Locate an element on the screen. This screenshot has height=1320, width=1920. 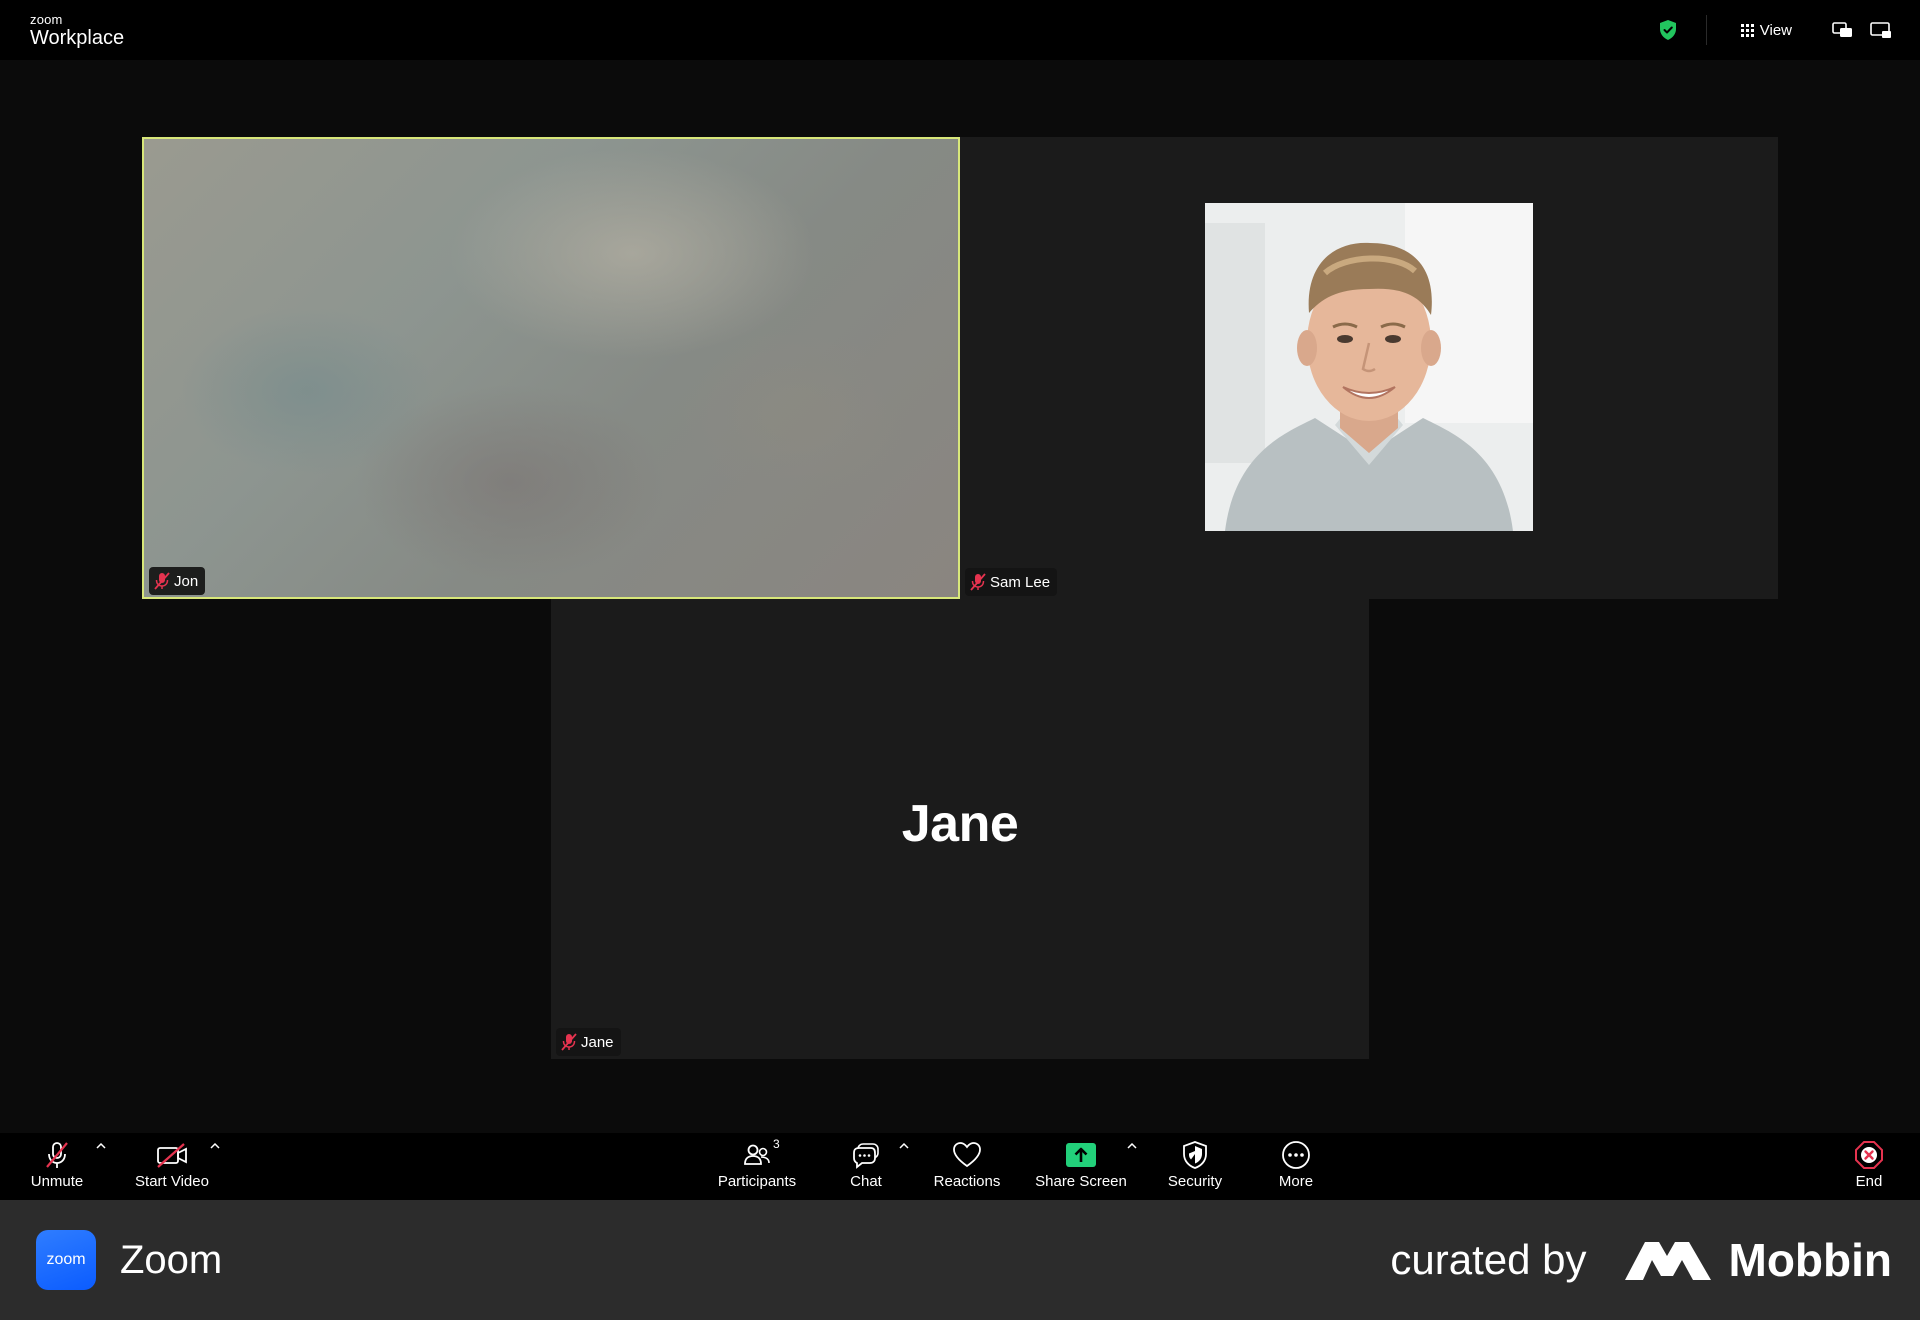
security-label: Security is located at coordinates (1195, 1181).